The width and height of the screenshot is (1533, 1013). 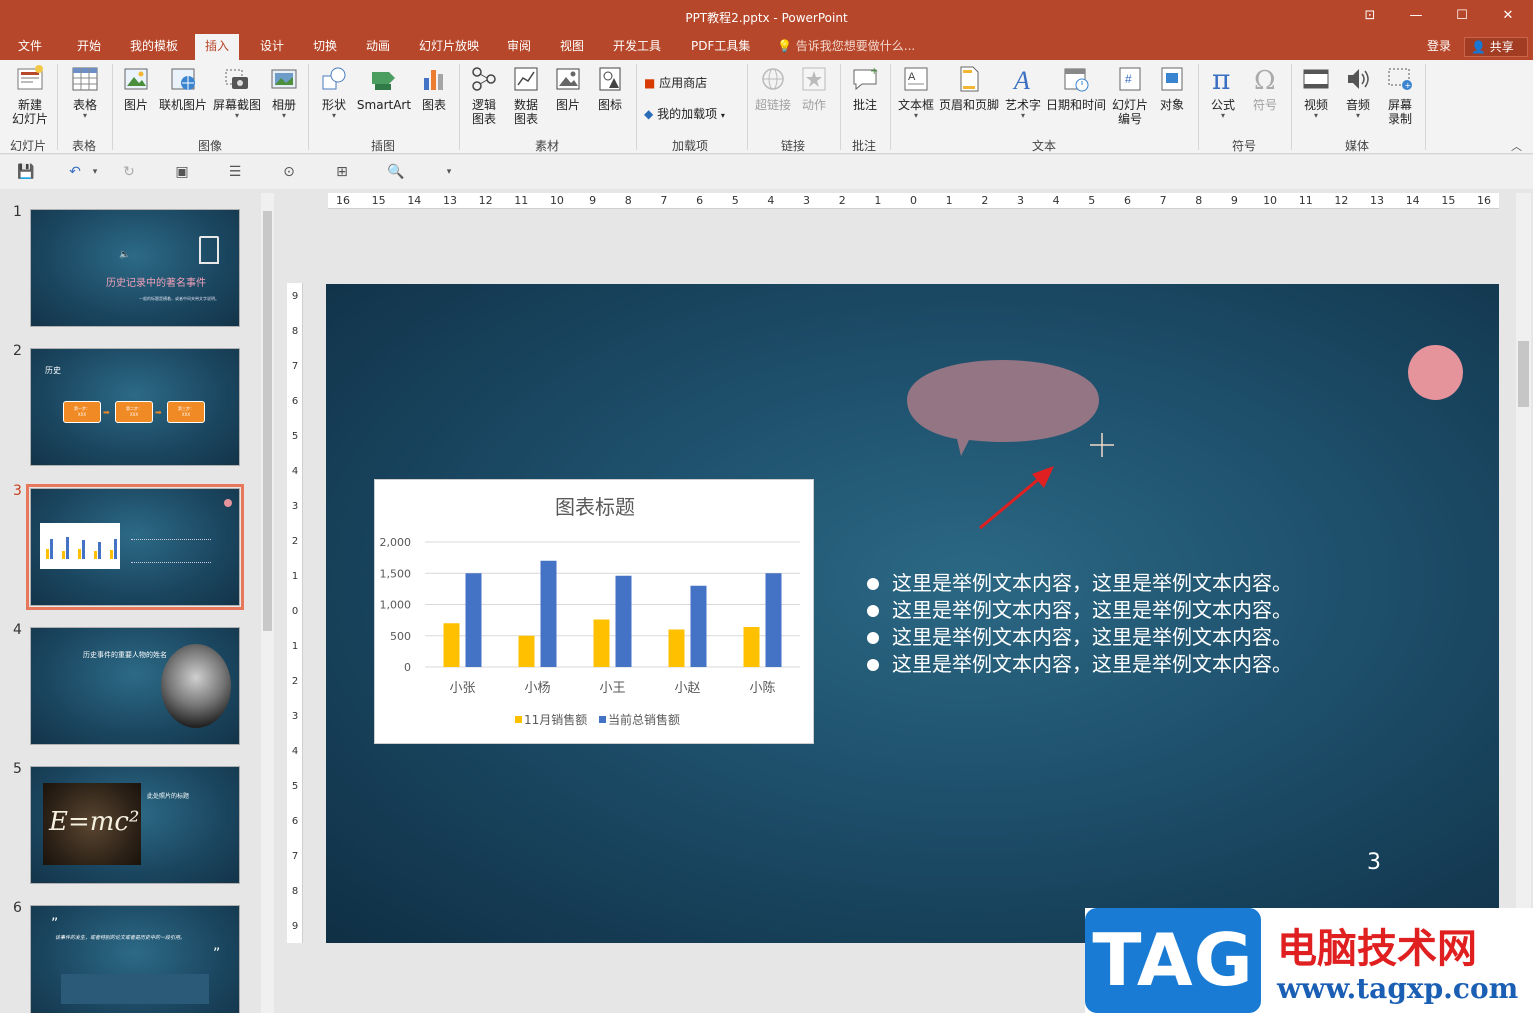 What do you see at coordinates (183, 88) in the screenshot?
I see `online-picture-button: 联机图片` at bounding box center [183, 88].